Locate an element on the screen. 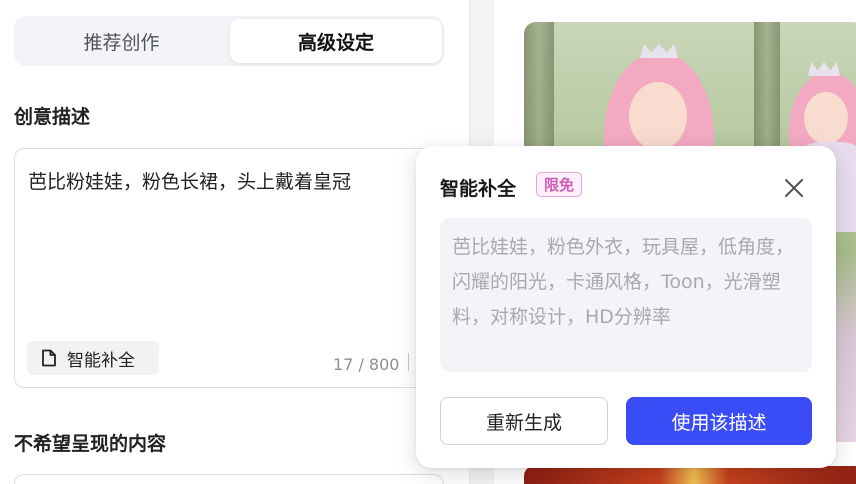  smart-fill-button: 智能补全 is located at coordinates (93, 358).